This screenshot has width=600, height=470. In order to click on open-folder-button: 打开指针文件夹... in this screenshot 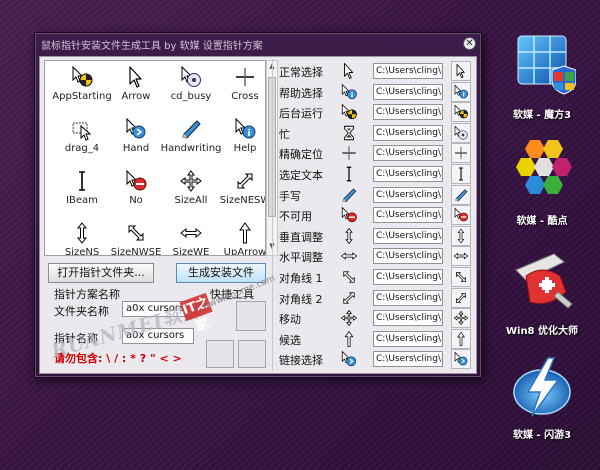, I will do `click(101, 273)`.